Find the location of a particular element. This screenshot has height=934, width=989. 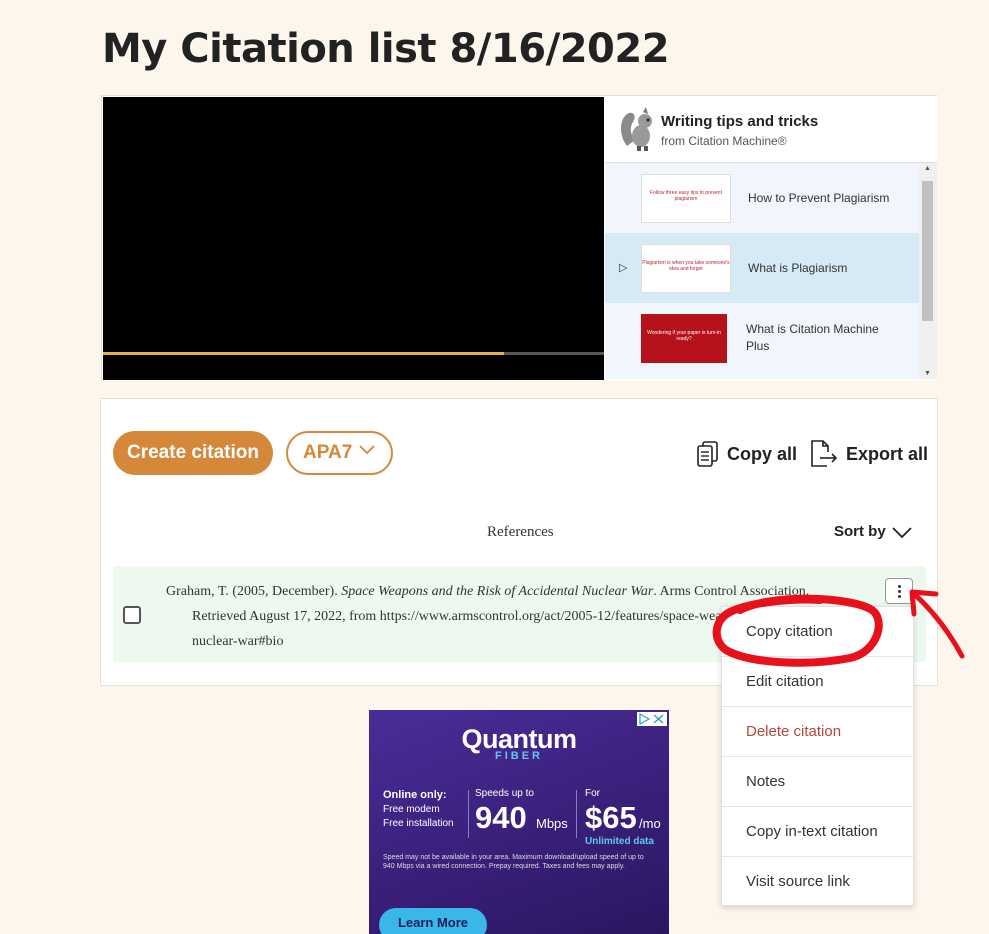

video-progress-fill is located at coordinates (303, 353).